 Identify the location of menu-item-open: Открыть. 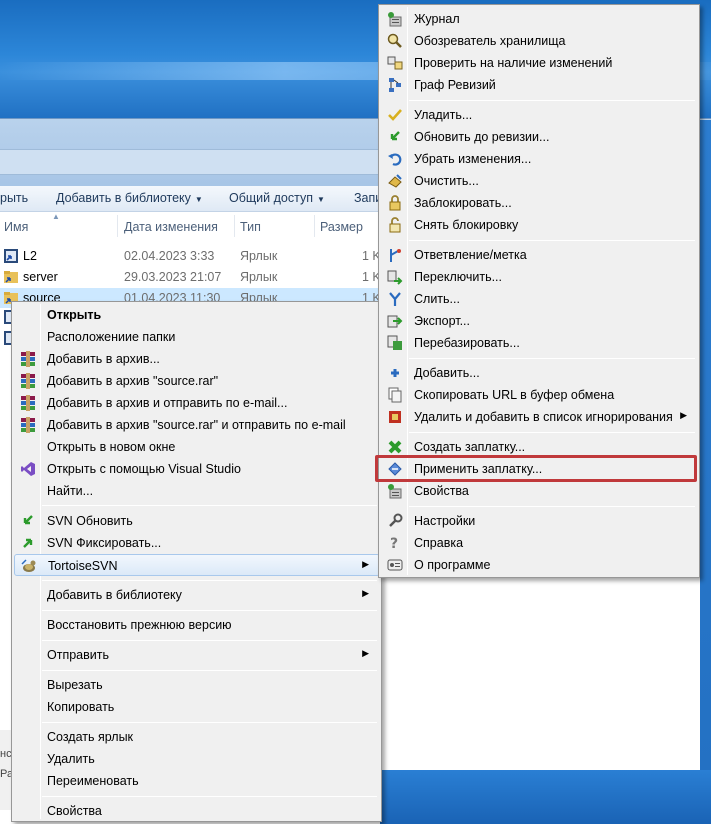
(196, 315).